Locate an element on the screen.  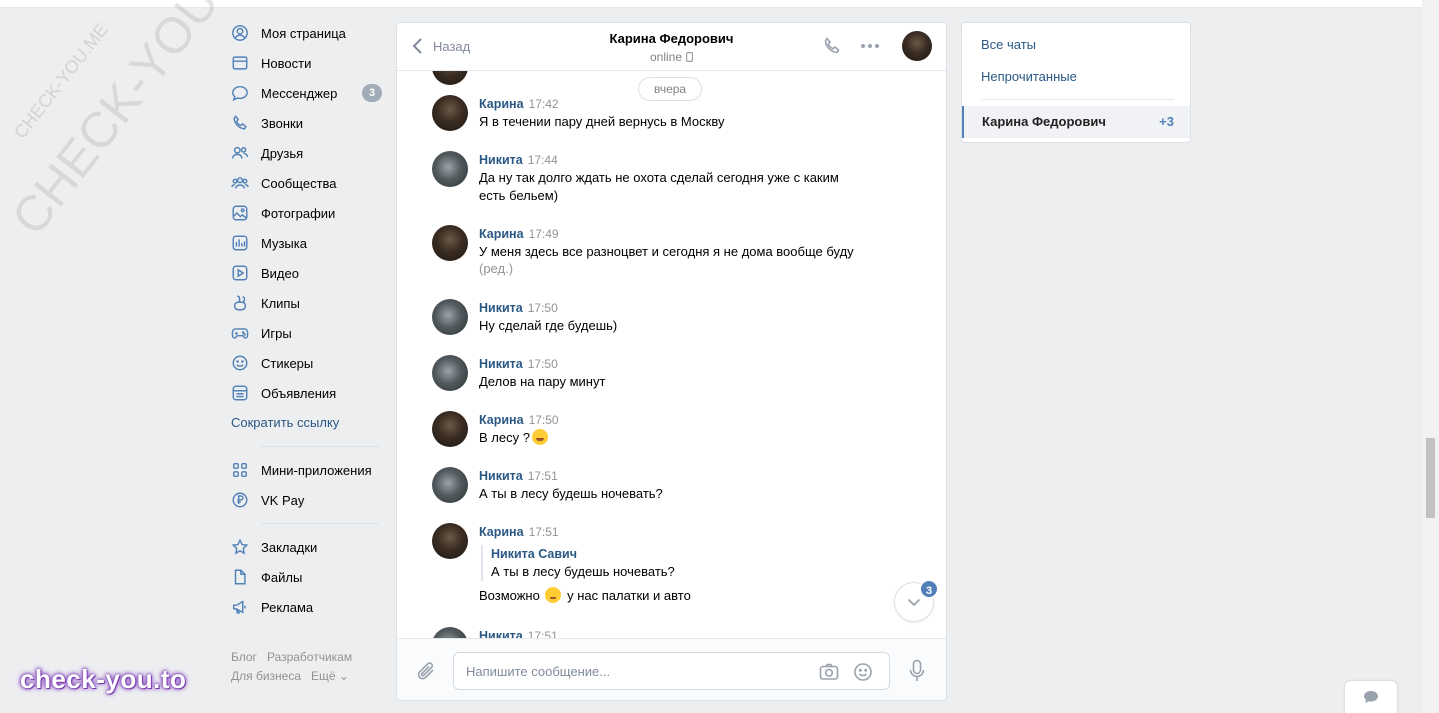
nav-item-my-page: Моя страница is located at coordinates (310, 33).